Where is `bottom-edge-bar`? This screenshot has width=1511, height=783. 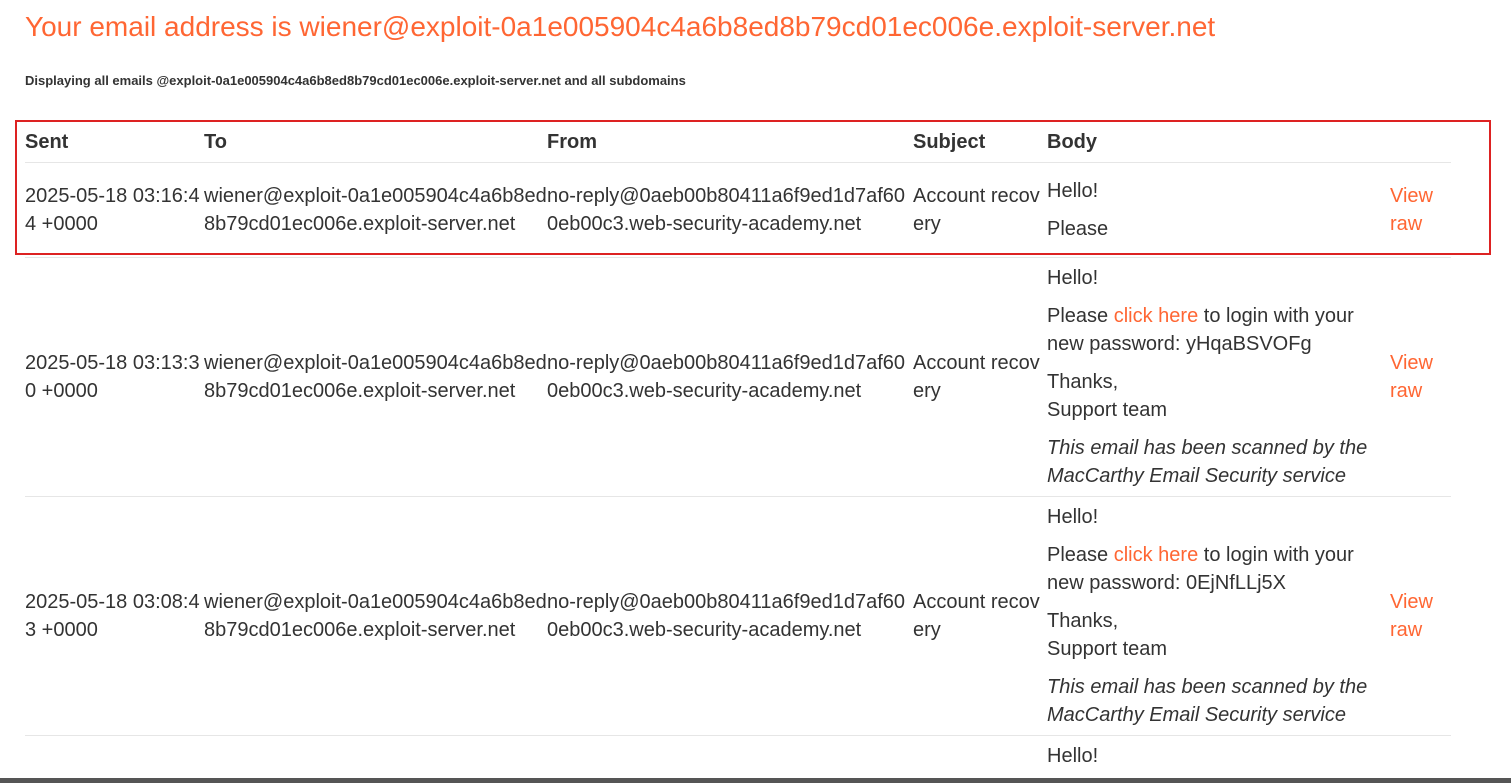
bottom-edge-bar is located at coordinates (755, 780).